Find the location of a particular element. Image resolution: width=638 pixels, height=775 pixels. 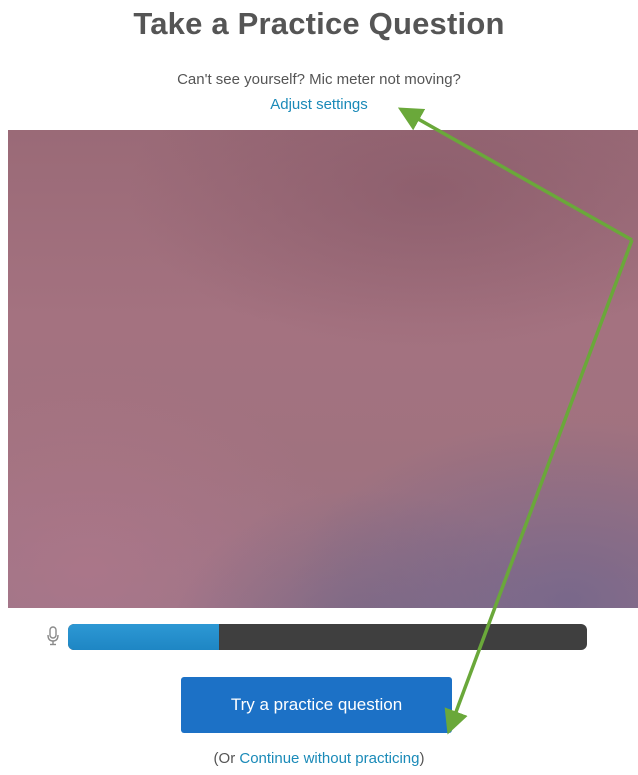

page-title: Take a Practice Question is located at coordinates (319, 23).